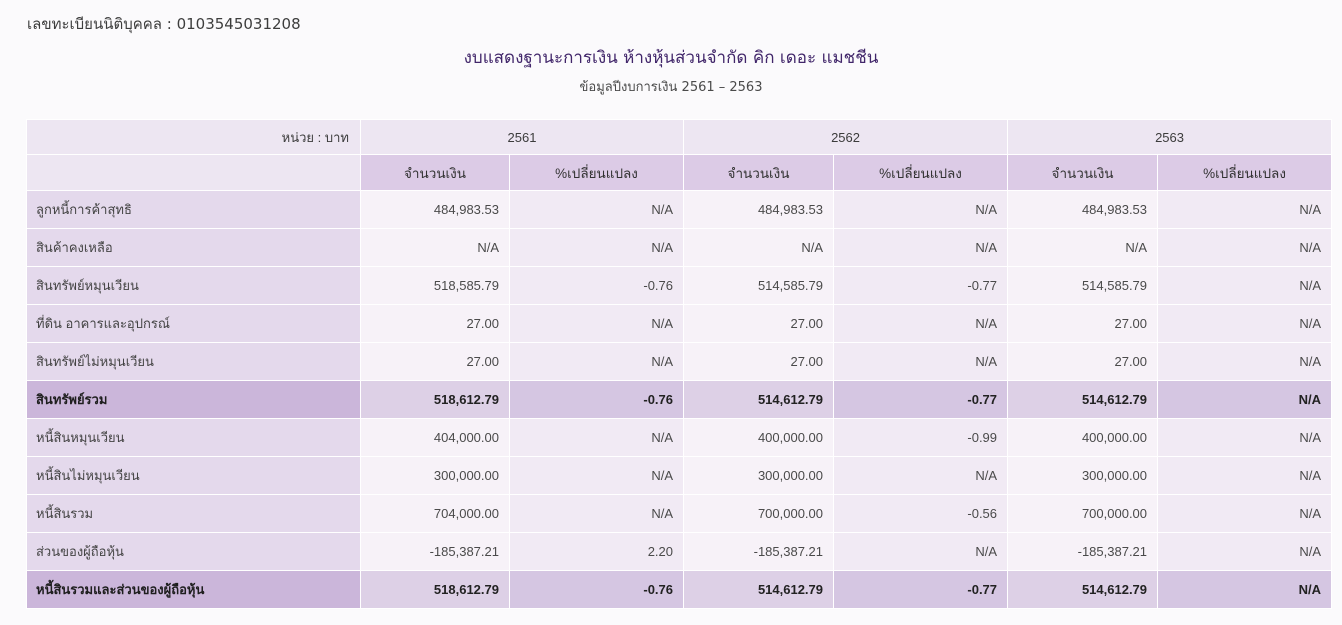  I want to click on year-header-2563: 2563, so click(1170, 137).